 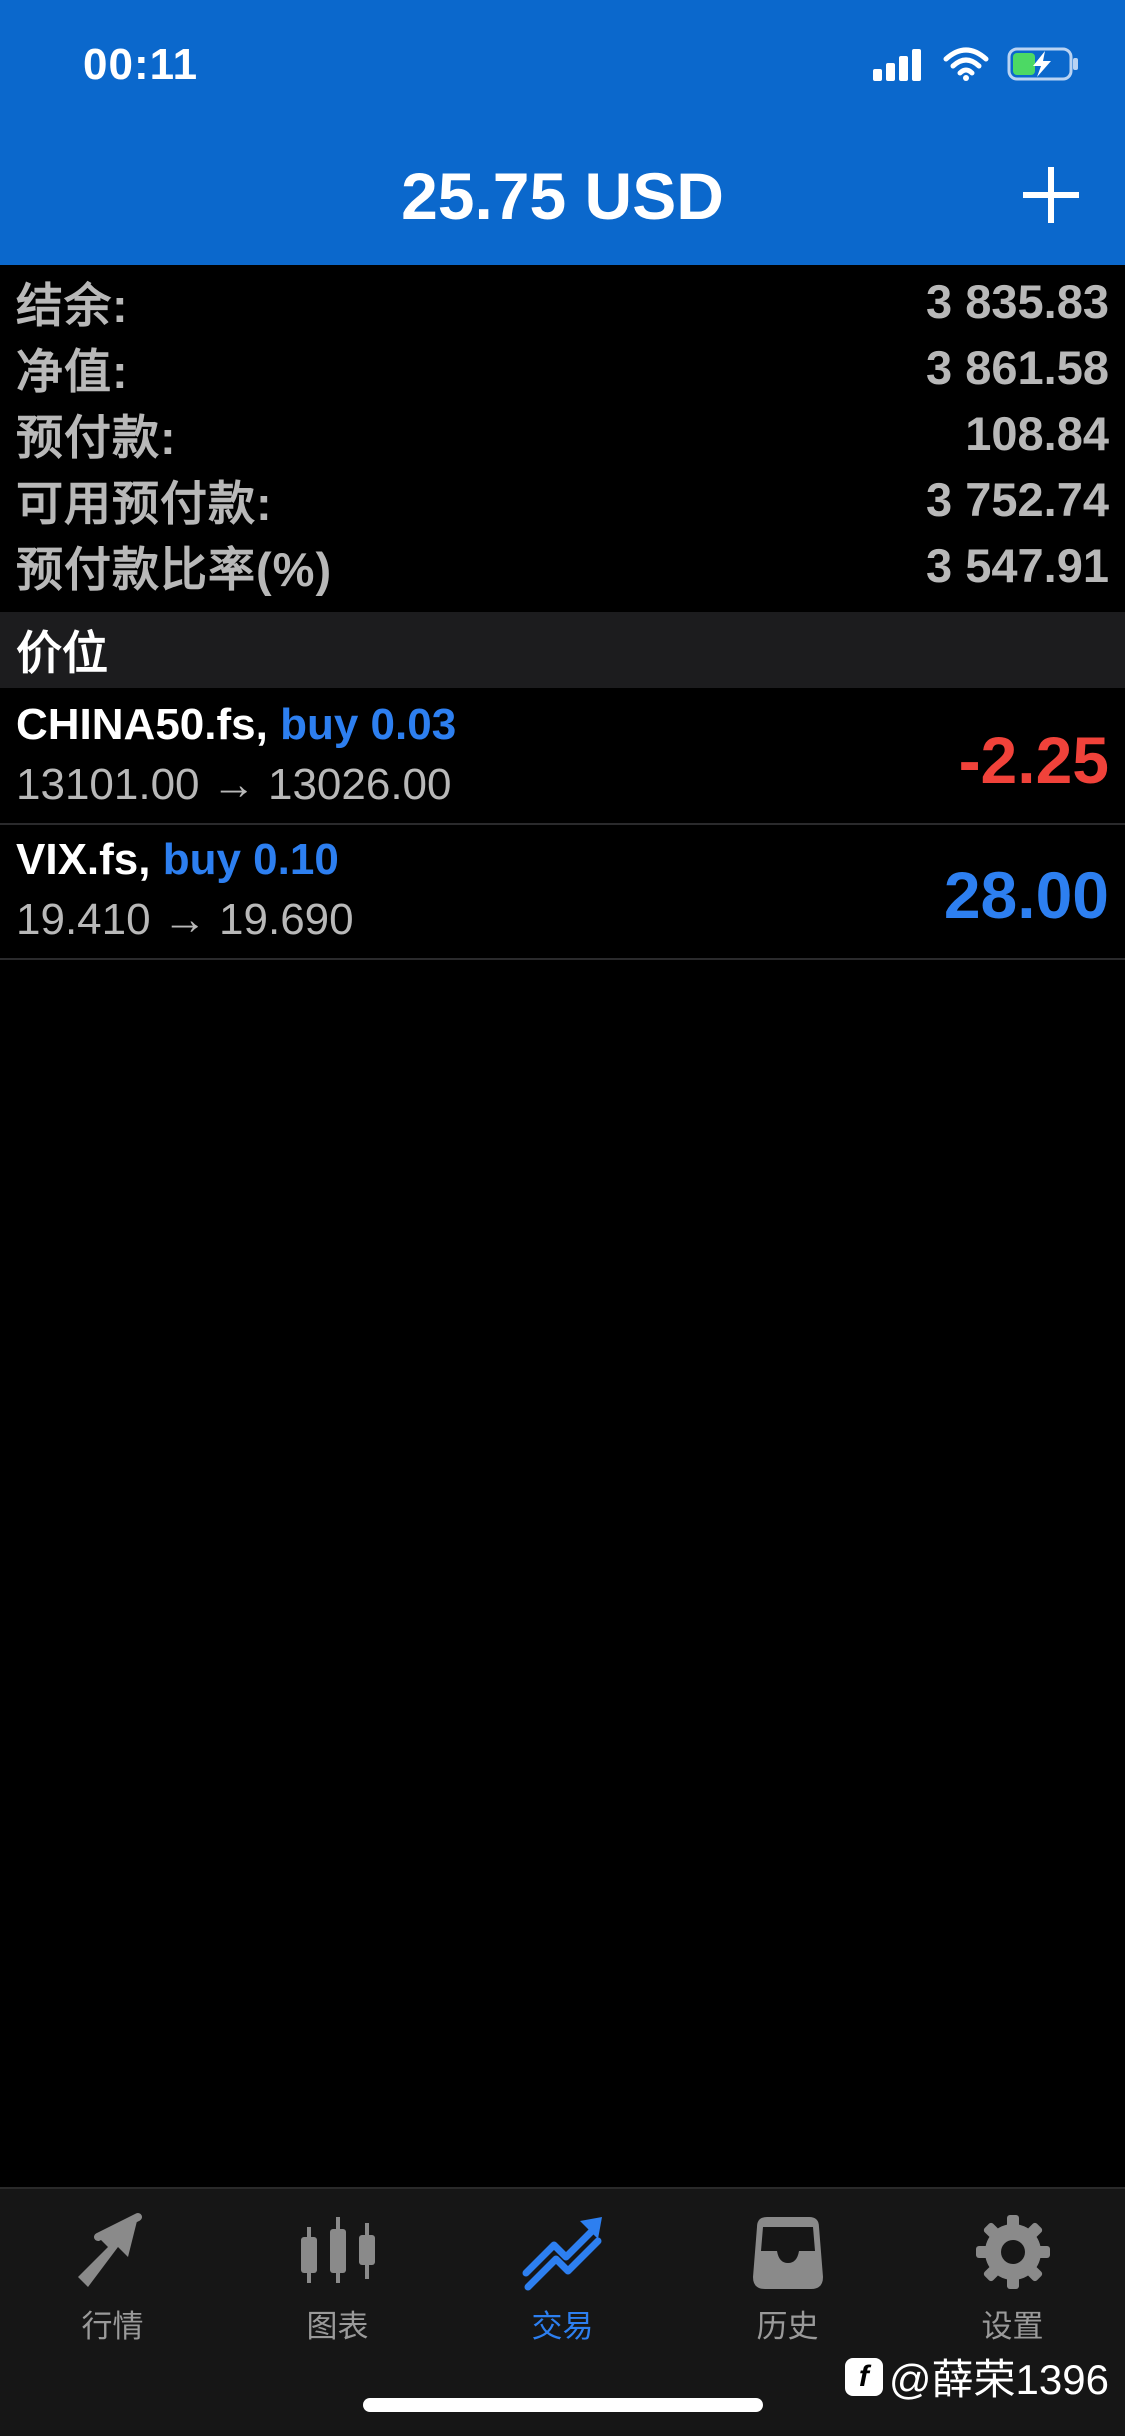 What do you see at coordinates (141, 64) in the screenshot?
I see `status-time: 00:11` at bounding box center [141, 64].